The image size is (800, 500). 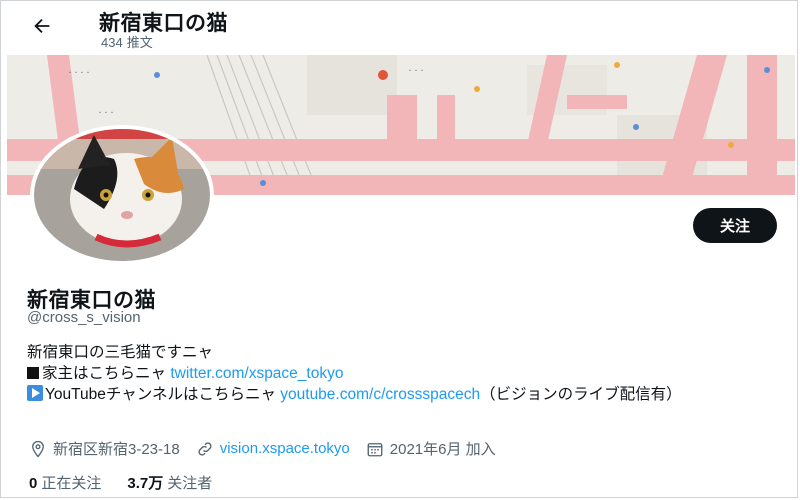 What do you see at coordinates (190, 483) in the screenshot?
I see `followers-label: 关注者` at bounding box center [190, 483].